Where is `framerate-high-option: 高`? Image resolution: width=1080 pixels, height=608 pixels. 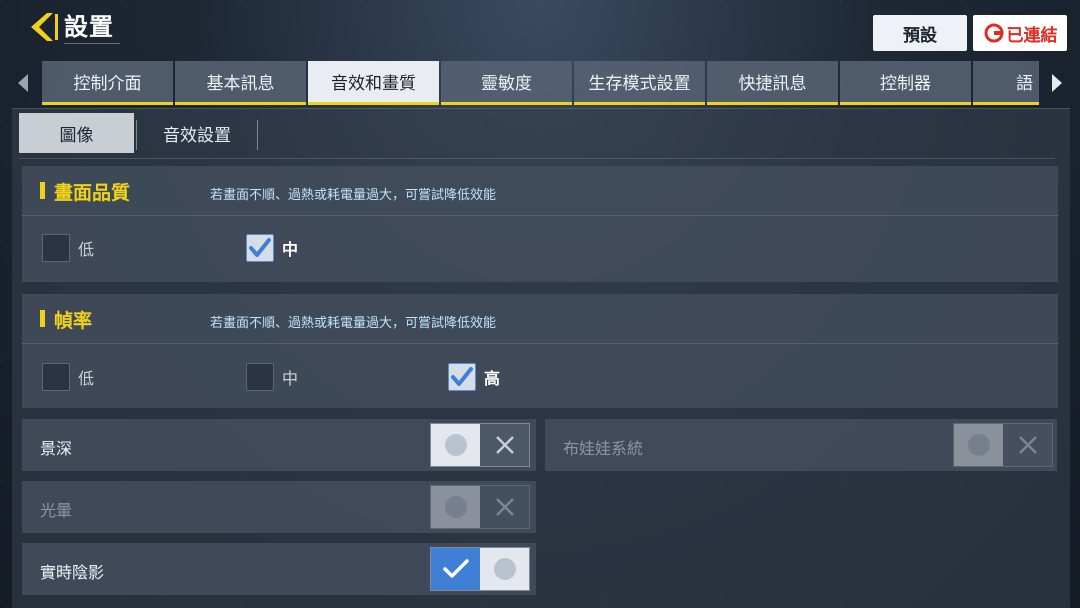 framerate-high-option: 高 is located at coordinates (474, 377).